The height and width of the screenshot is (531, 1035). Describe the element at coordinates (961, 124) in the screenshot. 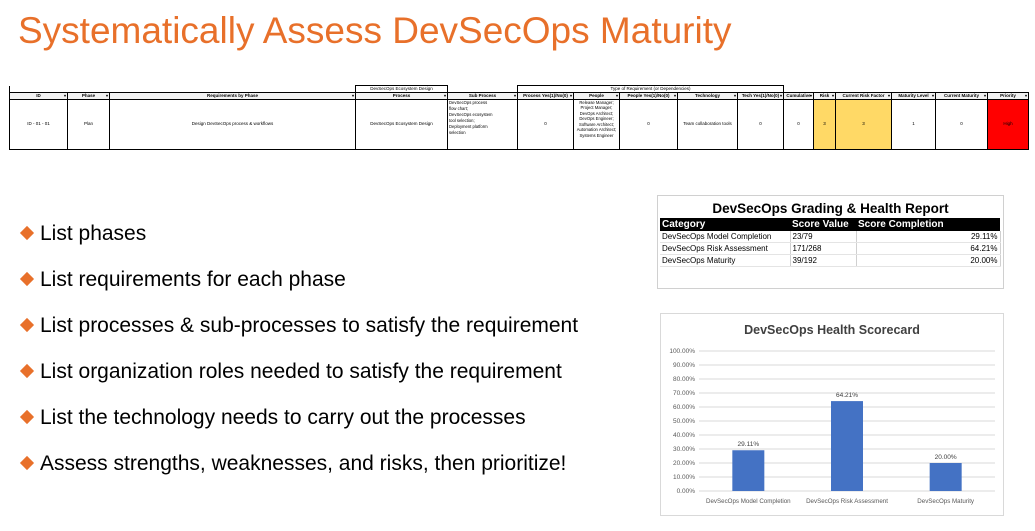

I see `cell-current-maturity: 0` at that location.